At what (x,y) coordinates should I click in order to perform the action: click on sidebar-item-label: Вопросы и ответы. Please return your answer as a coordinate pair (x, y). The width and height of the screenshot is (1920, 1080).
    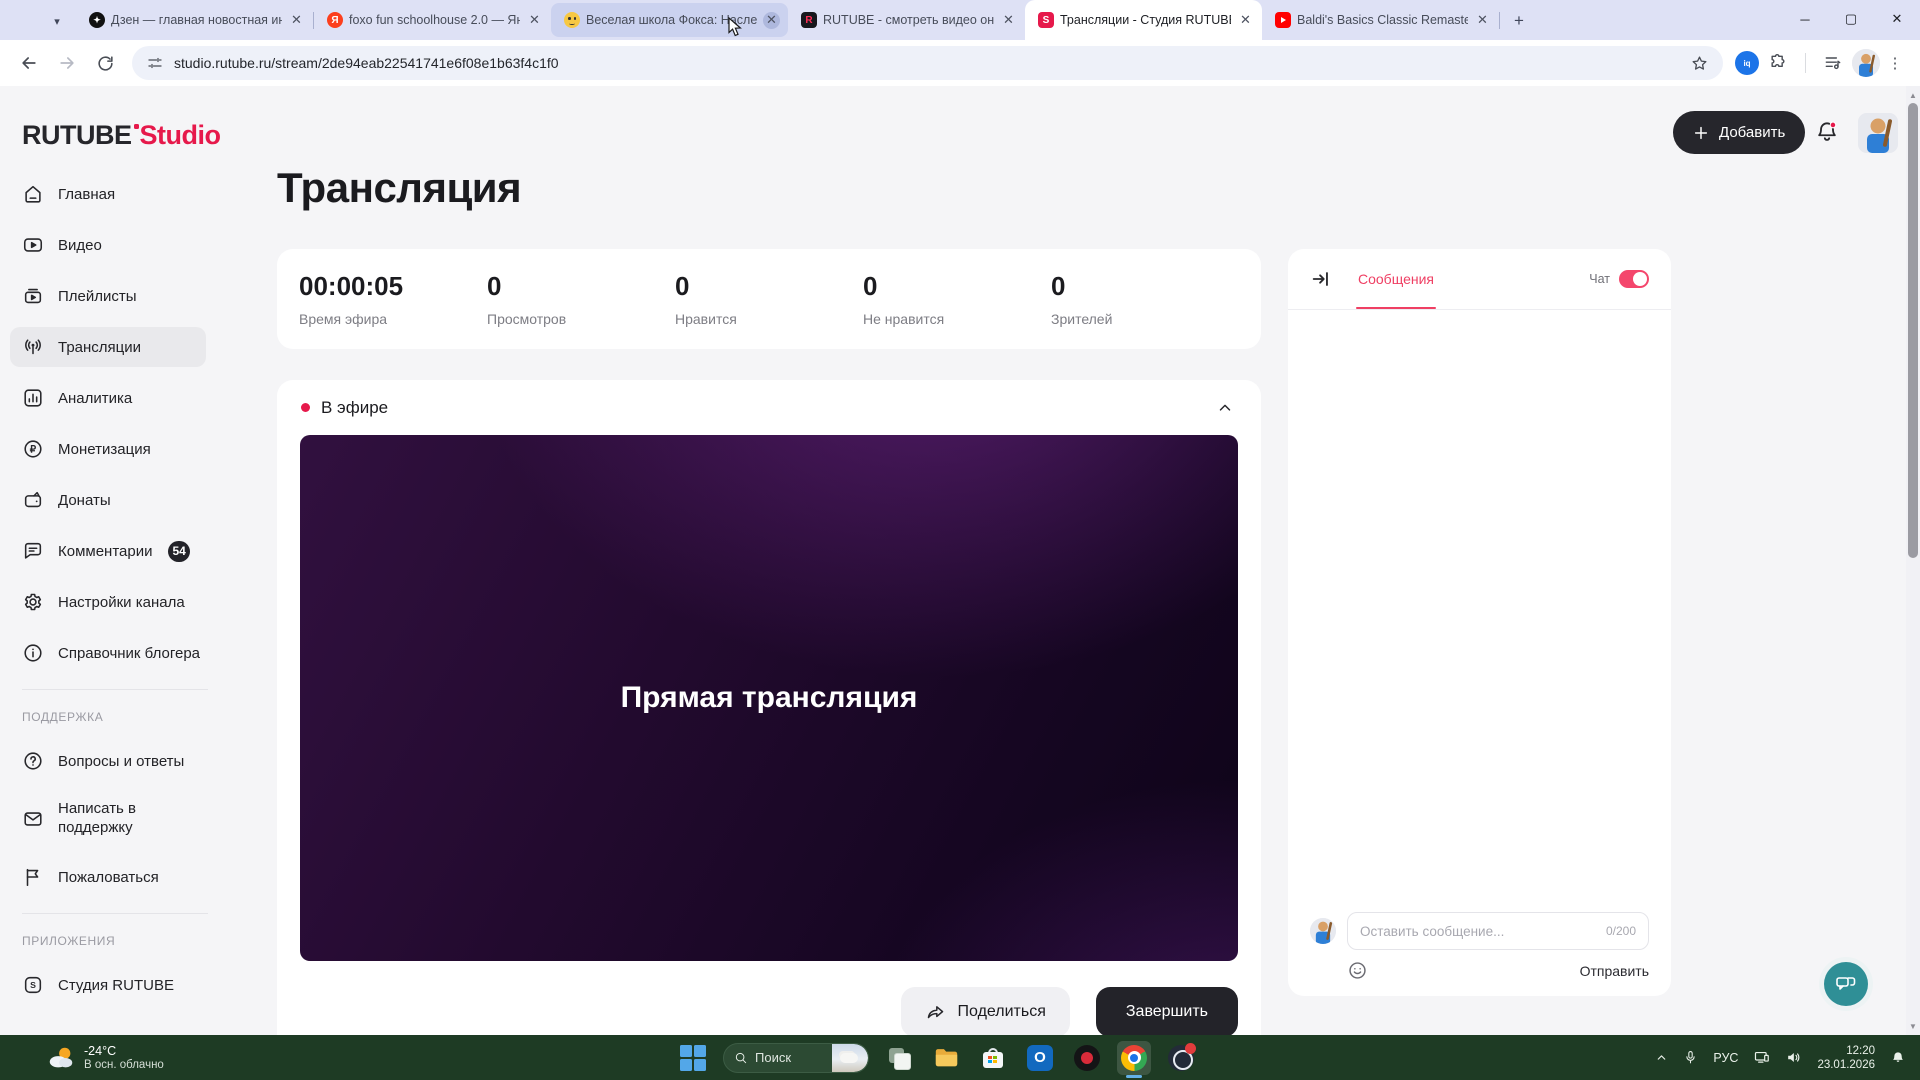
    Looking at the image, I should click on (121, 761).